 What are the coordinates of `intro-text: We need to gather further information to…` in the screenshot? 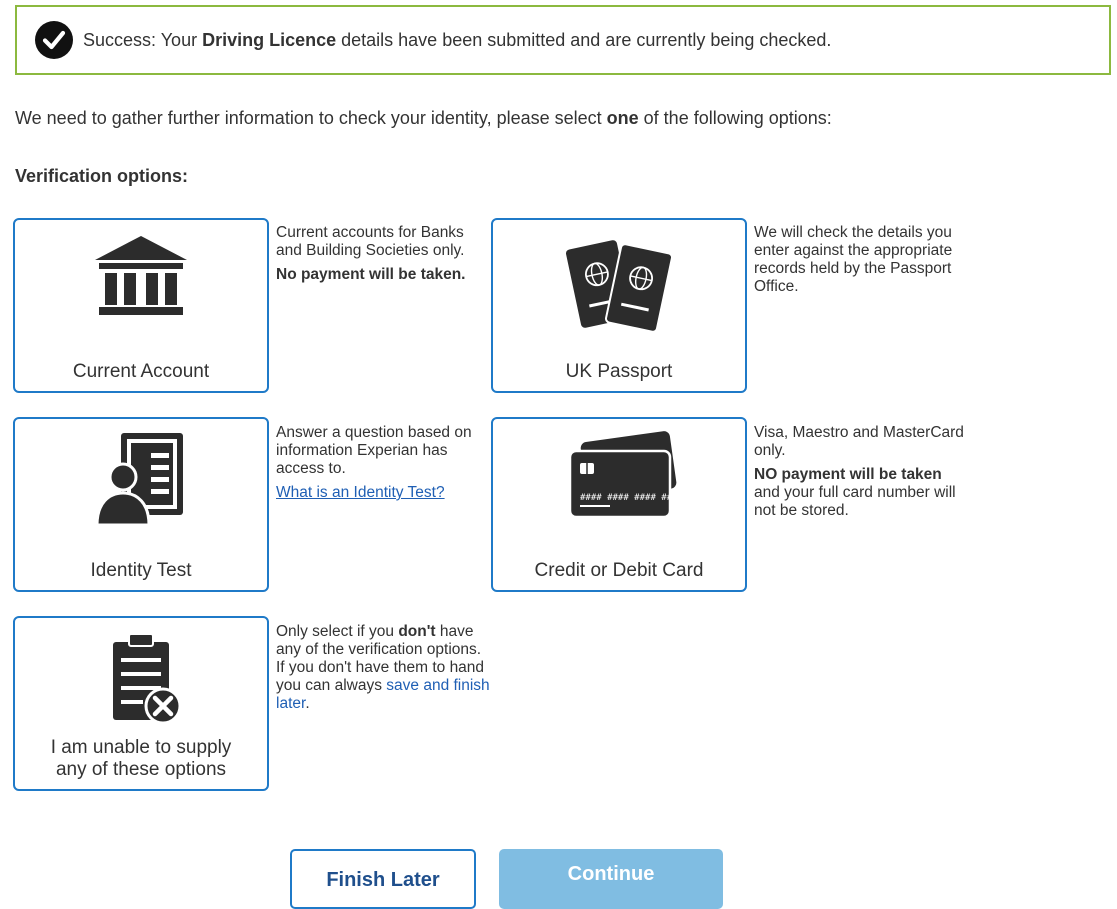 It's located at (423, 118).